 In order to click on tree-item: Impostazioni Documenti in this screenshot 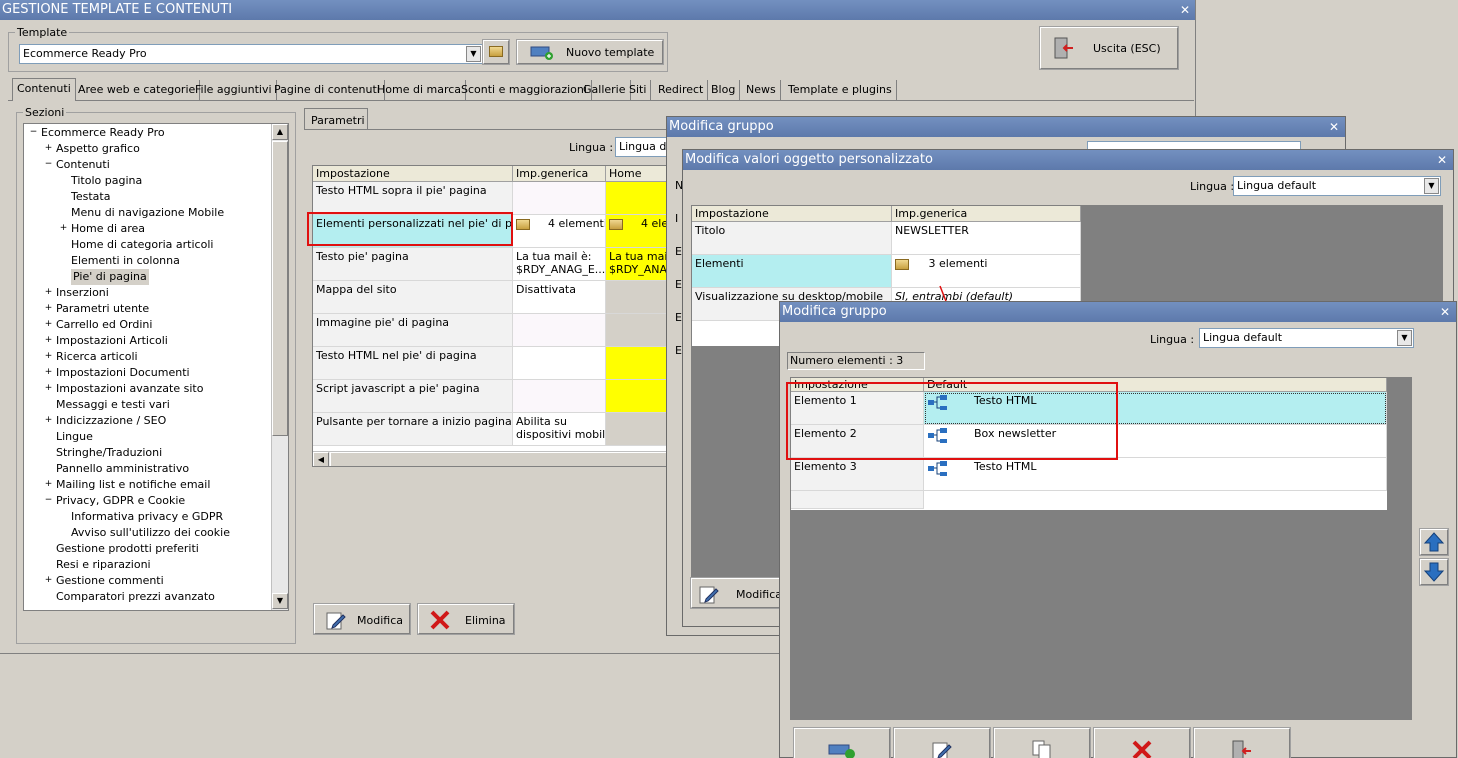, I will do `click(123, 373)`.